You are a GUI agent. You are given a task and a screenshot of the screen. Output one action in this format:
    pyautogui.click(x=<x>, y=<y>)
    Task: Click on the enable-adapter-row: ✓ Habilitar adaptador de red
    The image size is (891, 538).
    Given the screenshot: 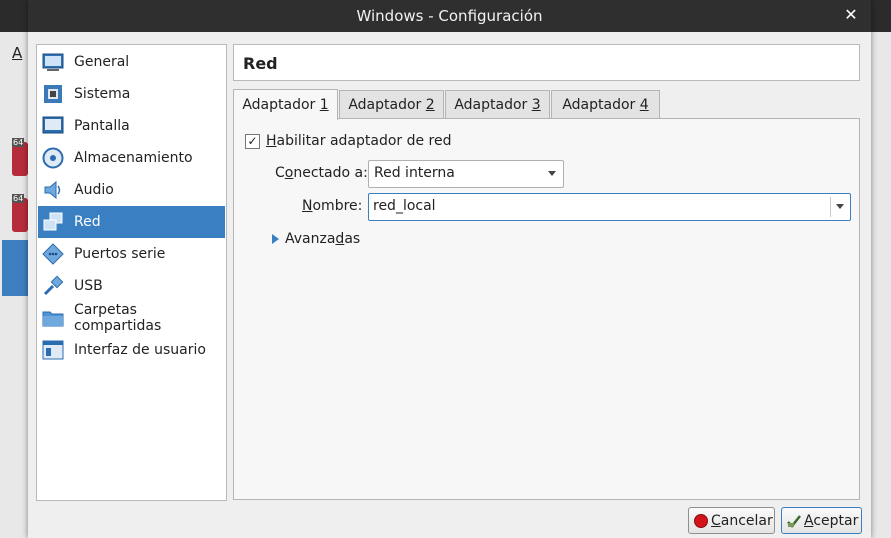 What is the action you would take?
    pyautogui.click(x=348, y=141)
    